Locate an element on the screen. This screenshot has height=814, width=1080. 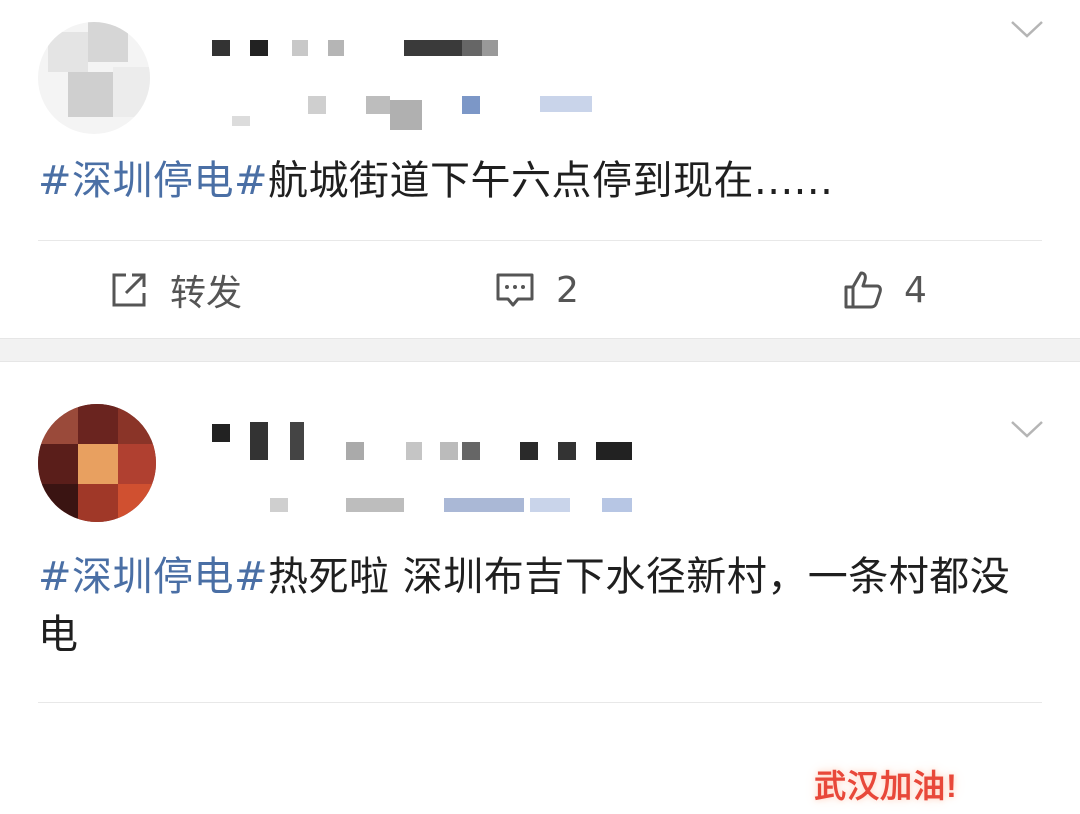
repost-button: 转发 is located at coordinates (175, 290).